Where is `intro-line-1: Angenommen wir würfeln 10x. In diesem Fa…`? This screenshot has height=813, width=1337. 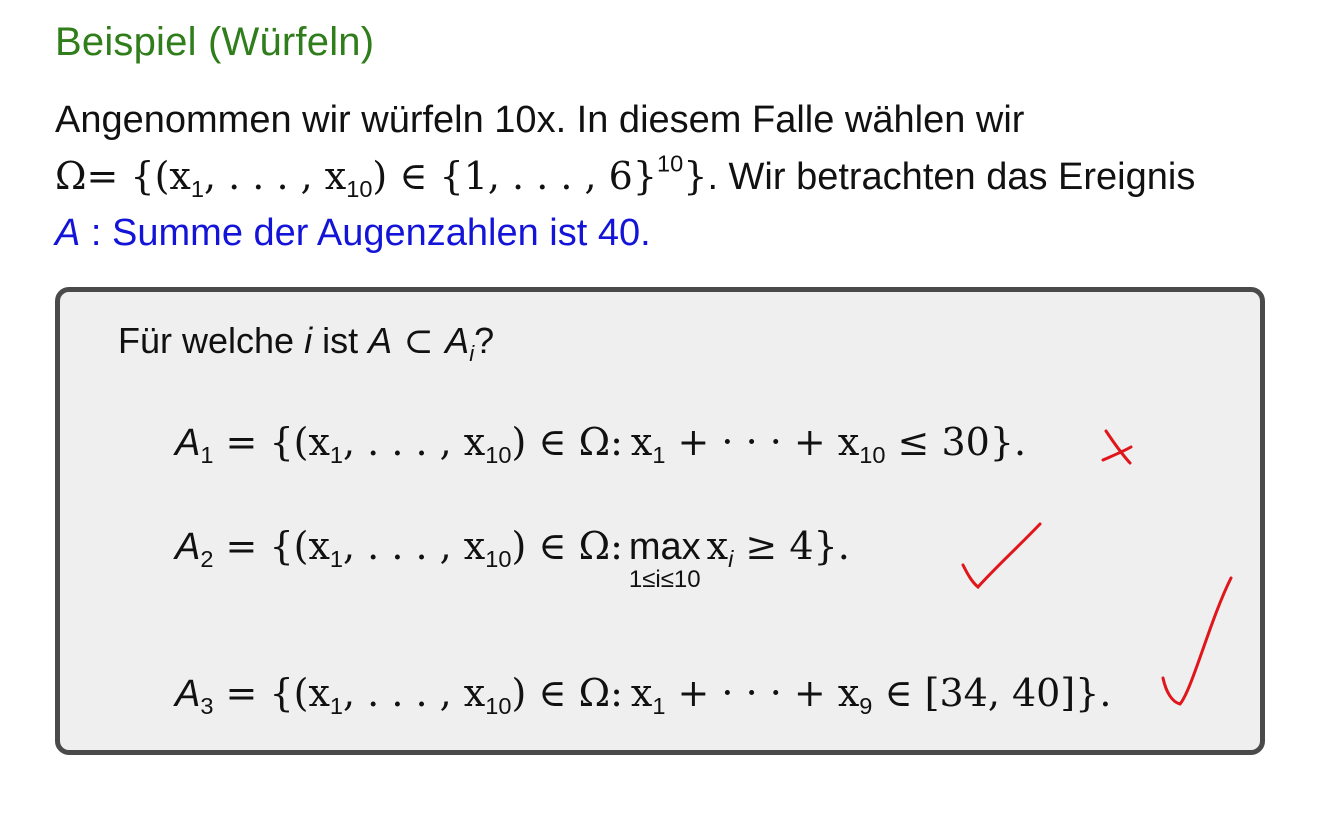
intro-line-1: Angenommen wir würfeln 10x. In diesem Fa… is located at coordinates (540, 120).